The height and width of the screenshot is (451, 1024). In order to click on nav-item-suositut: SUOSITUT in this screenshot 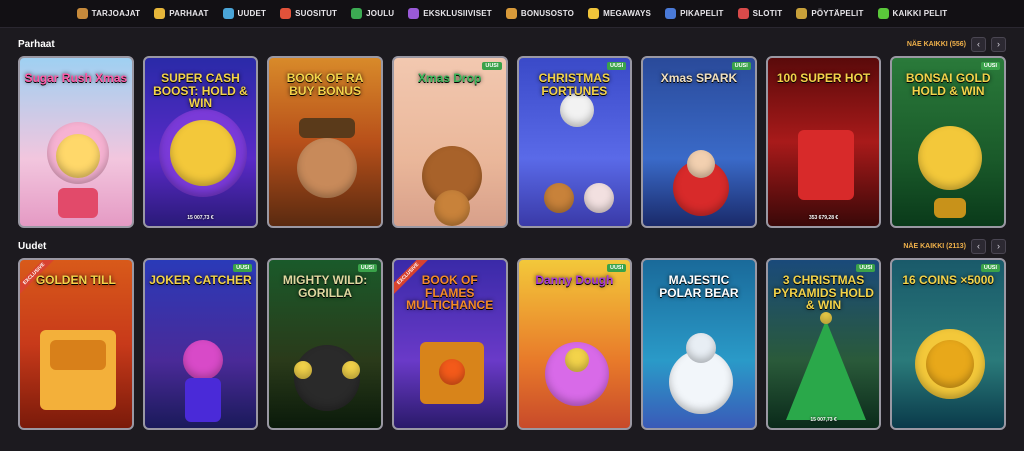, I will do `click(308, 13)`.